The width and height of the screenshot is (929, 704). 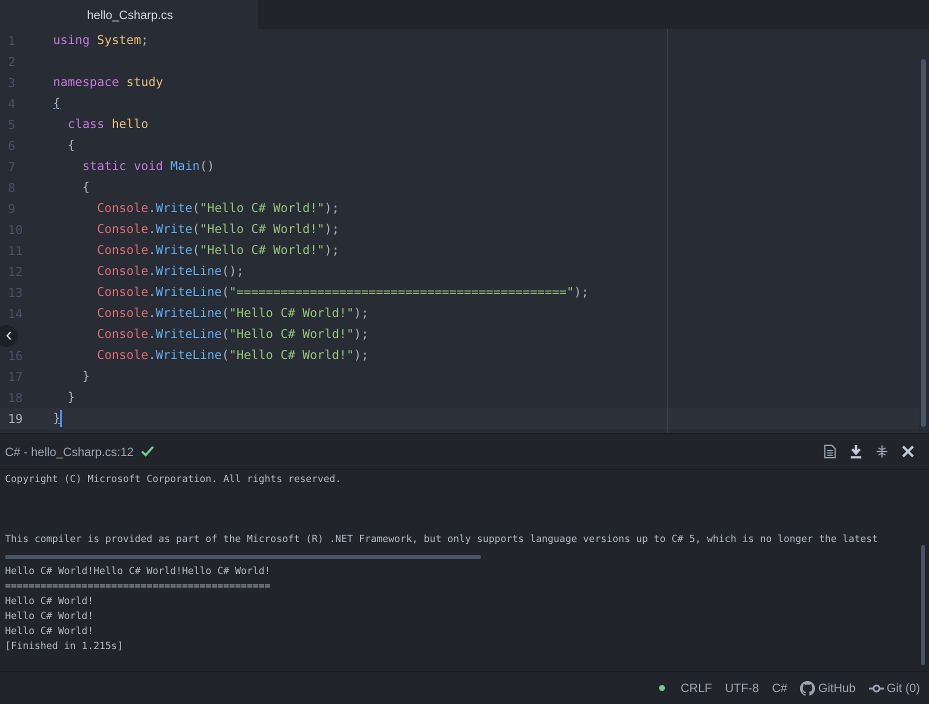 I want to click on line-number: 19, so click(x=15, y=419).